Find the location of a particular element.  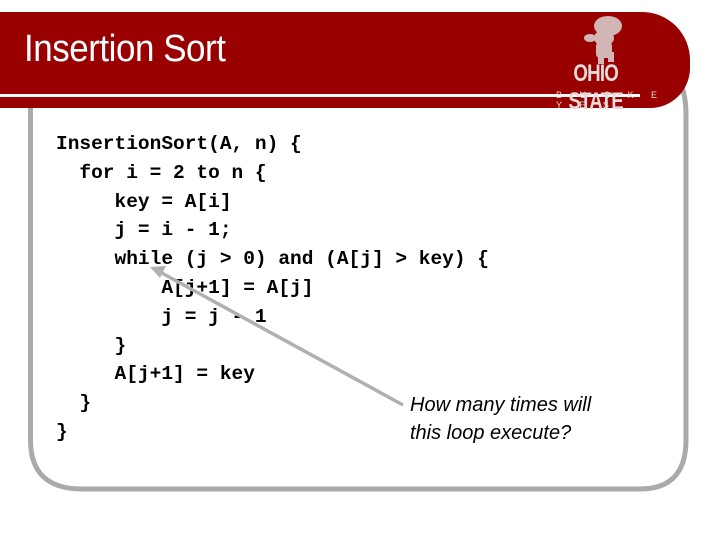

code-line: j = j - 1 is located at coordinates (161, 316).